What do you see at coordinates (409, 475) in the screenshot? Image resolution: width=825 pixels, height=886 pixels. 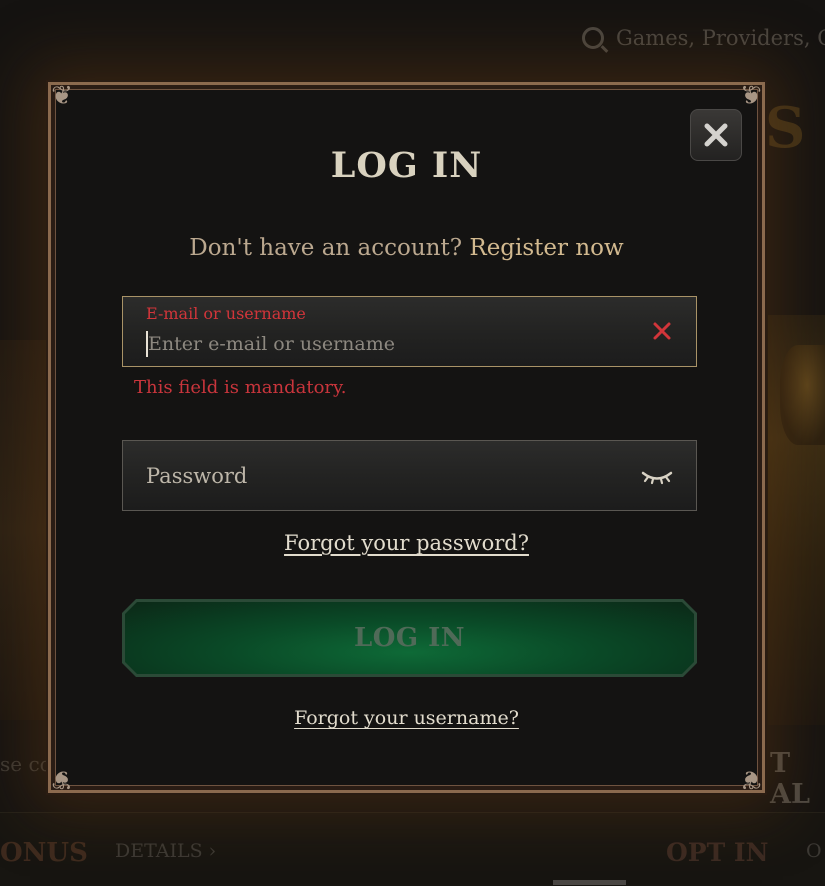 I see `password-field: Password` at bounding box center [409, 475].